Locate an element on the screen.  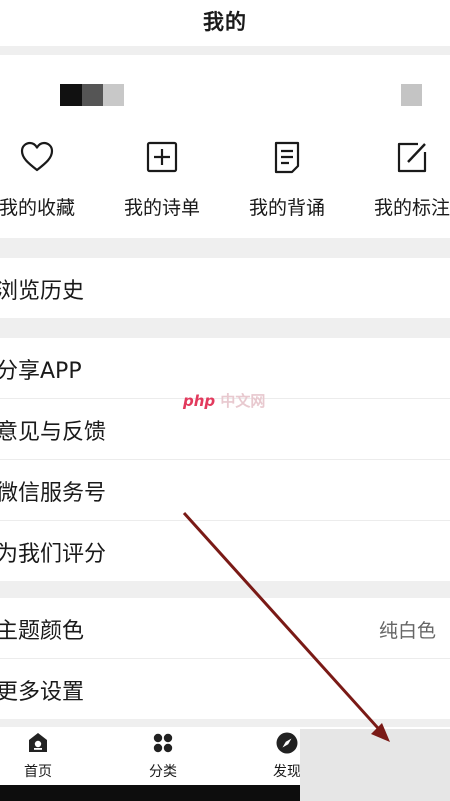
plus-square-icon is located at coordinates (162, 157).